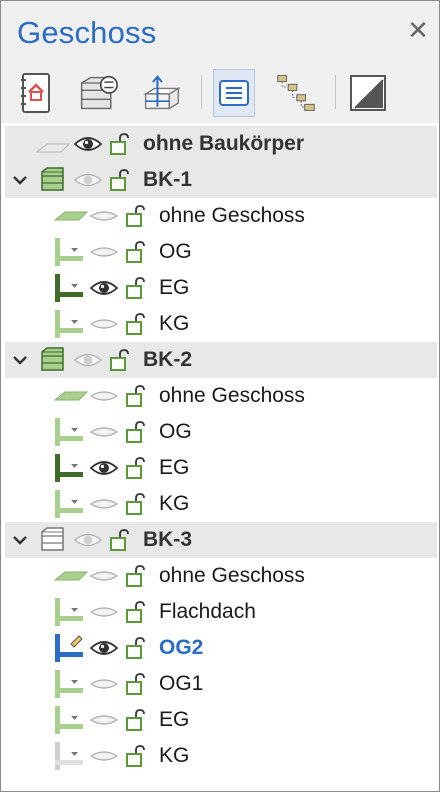  I want to click on toggle-view-button, so click(368, 93).